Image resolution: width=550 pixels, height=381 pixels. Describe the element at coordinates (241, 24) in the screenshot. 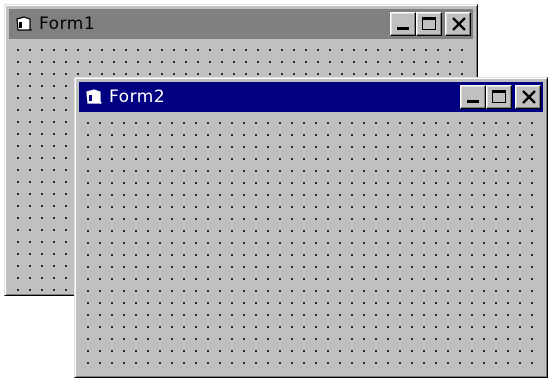

I see `form1-titlebar: Form1` at that location.